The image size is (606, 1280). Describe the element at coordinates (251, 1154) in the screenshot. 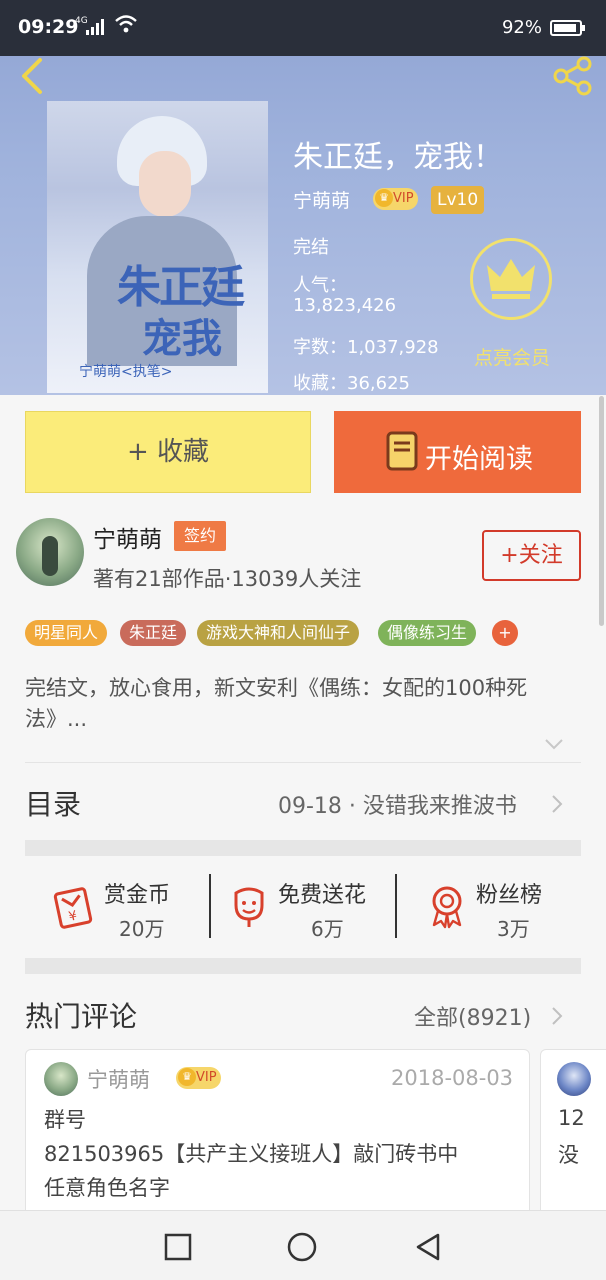

I see `comment-body: 群号 821503965【共产主义接班人】敲门砖书中 任意角色名字` at that location.